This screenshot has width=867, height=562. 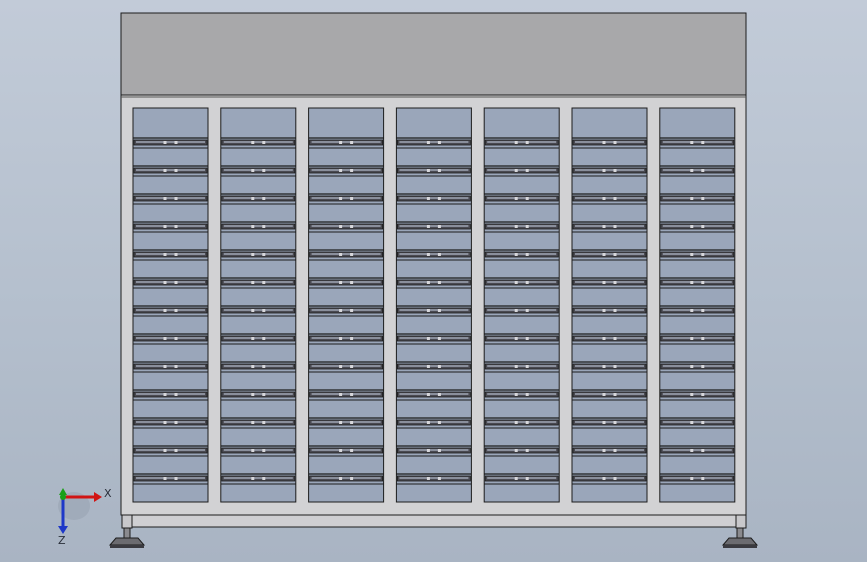 I want to click on cabinet-header-panel, so click(x=433, y=54).